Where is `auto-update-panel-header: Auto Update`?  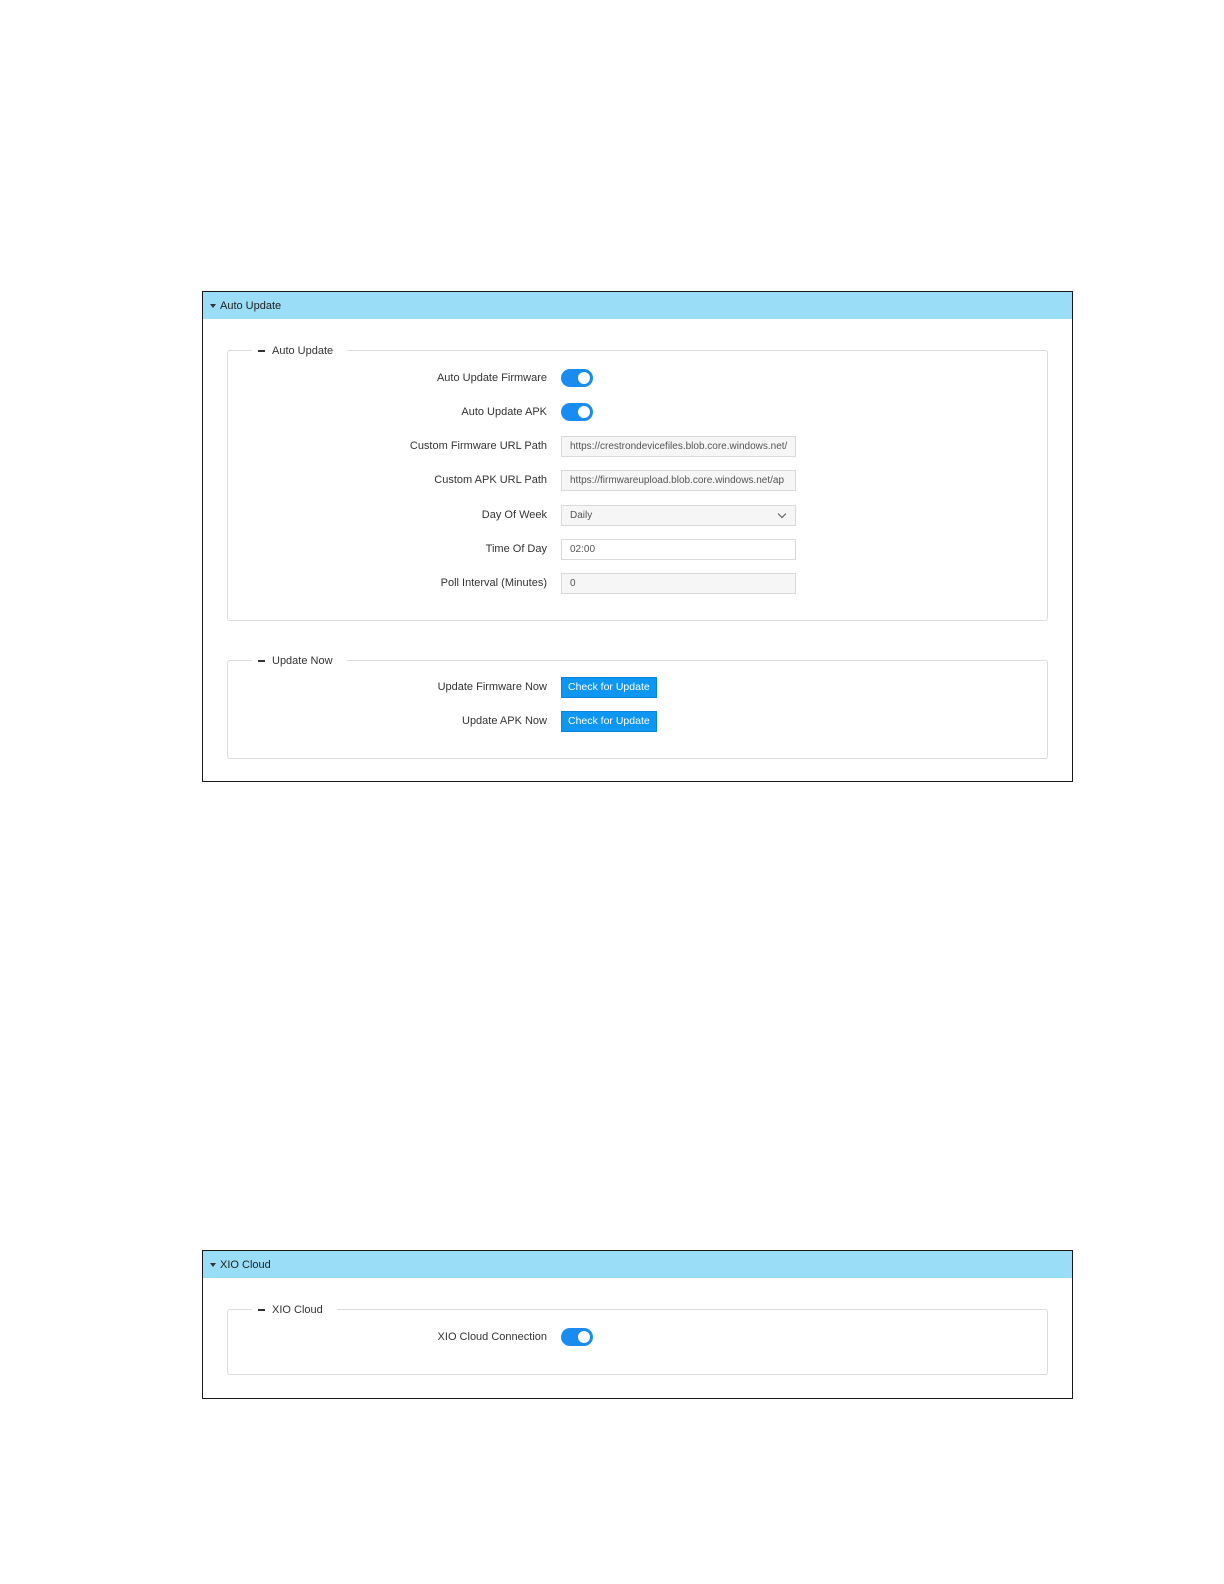
auto-update-panel-header: Auto Update is located at coordinates (637, 305).